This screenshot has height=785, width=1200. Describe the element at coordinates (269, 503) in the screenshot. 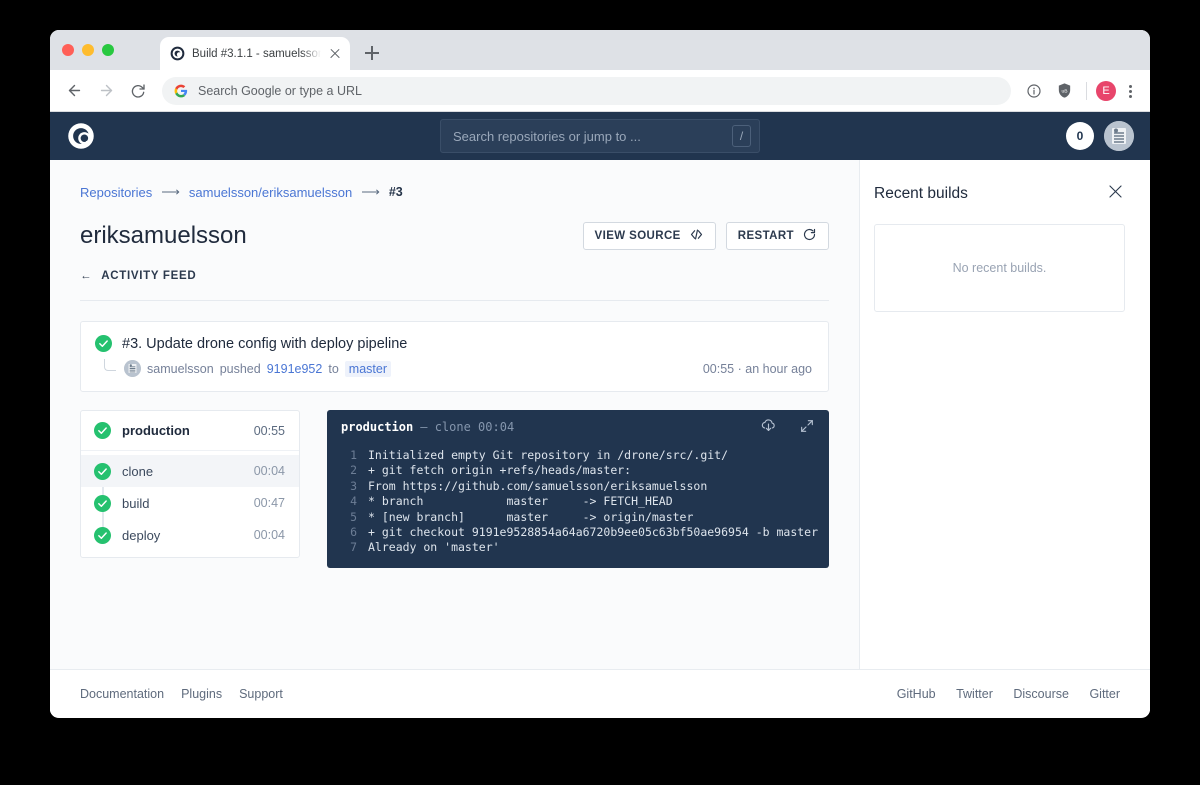

I see `step-duration: 00:47` at that location.